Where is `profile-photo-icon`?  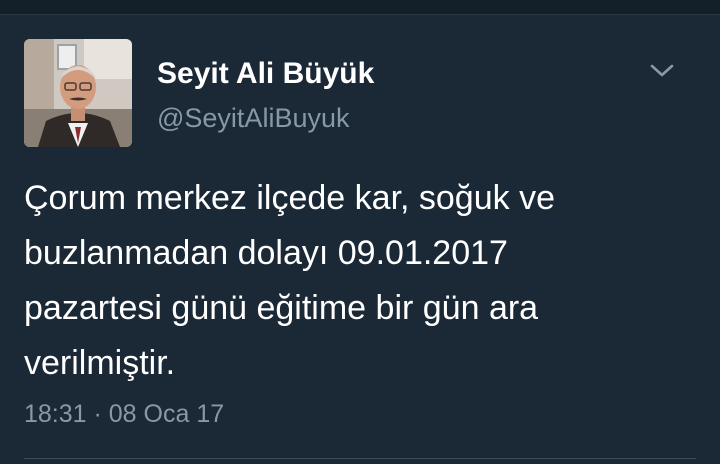 profile-photo-icon is located at coordinates (78, 93).